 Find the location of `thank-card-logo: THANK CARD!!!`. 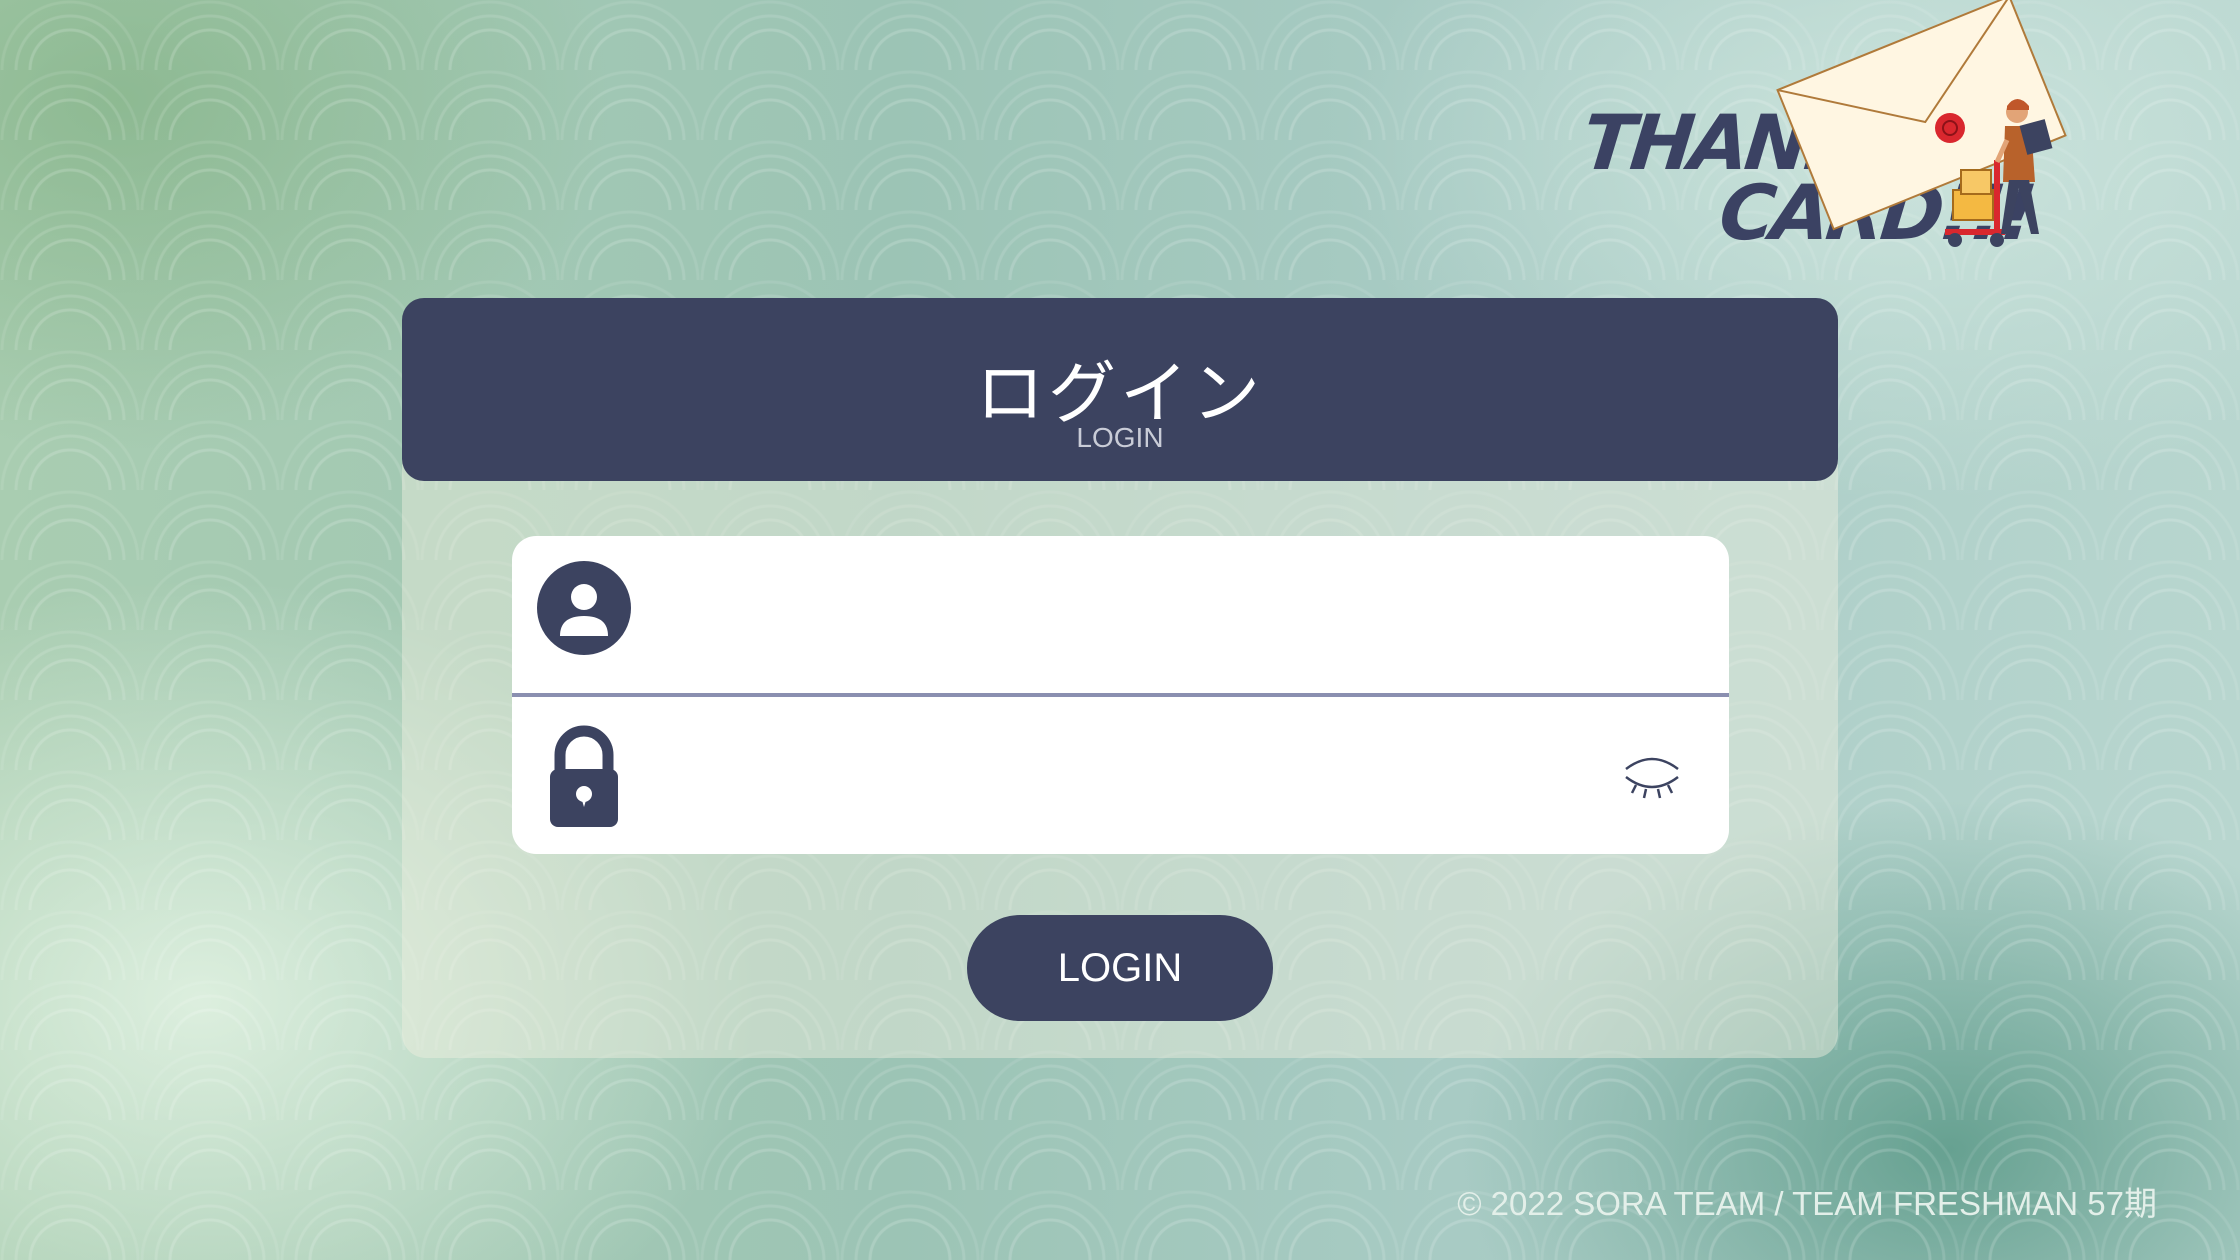

thank-card-logo: THANK CARD!!! is located at coordinates (1835, 130).